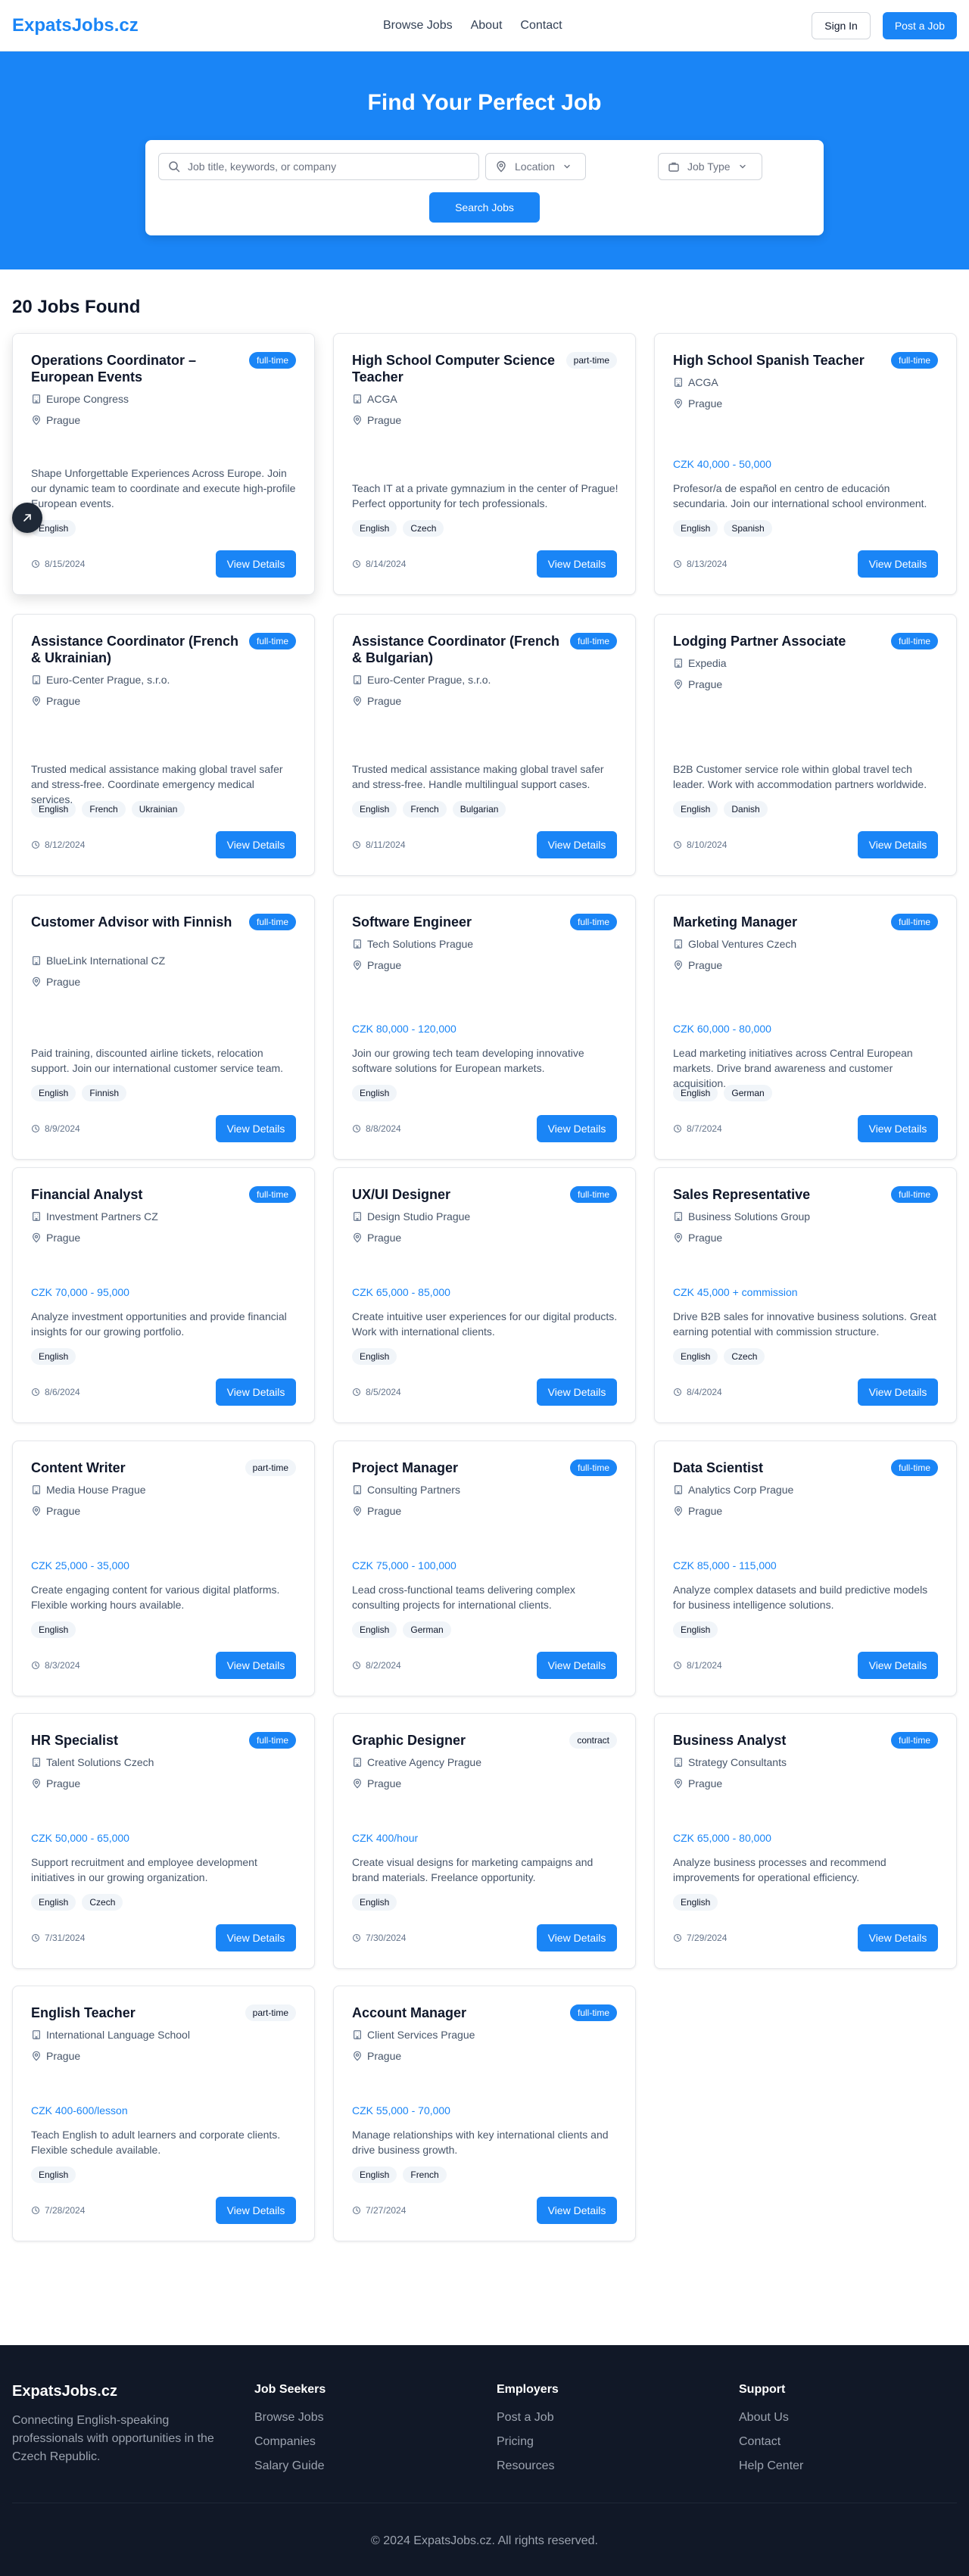  What do you see at coordinates (535, 166) in the screenshot?
I see `location-select: Location` at bounding box center [535, 166].